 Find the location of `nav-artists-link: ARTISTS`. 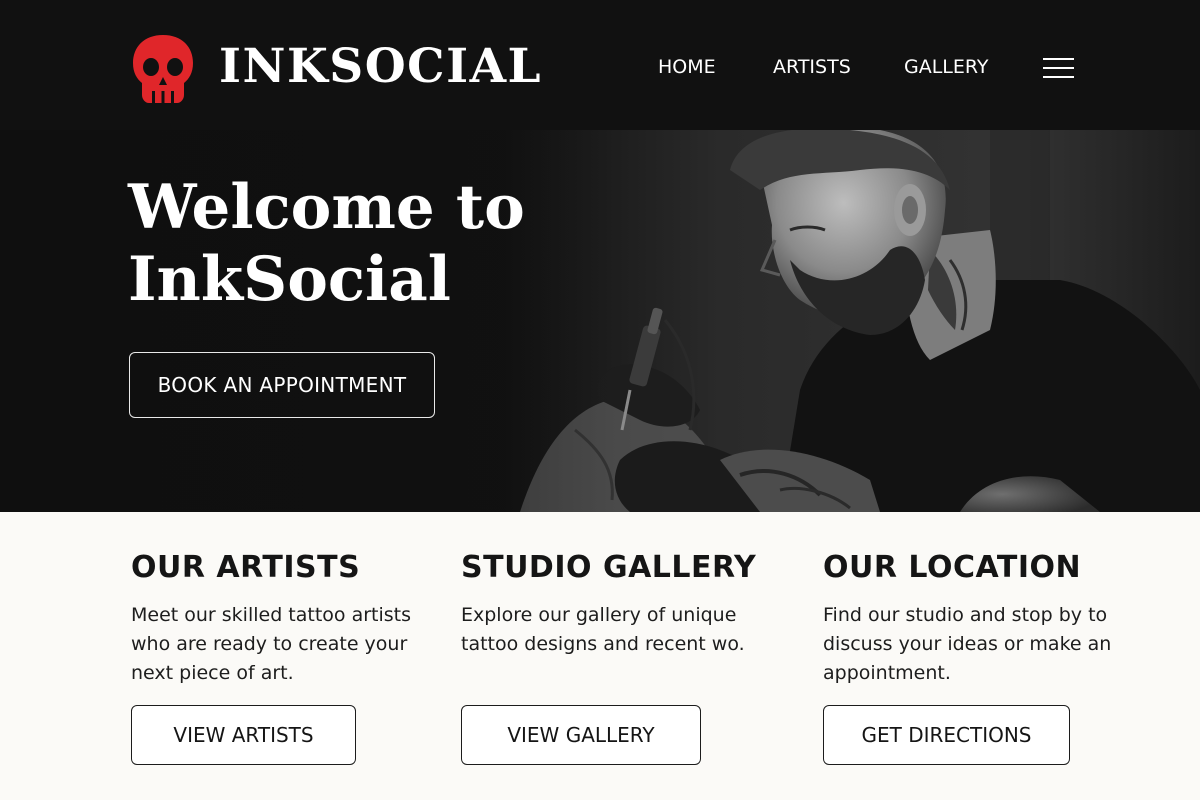

nav-artists-link: ARTISTS is located at coordinates (812, 67).